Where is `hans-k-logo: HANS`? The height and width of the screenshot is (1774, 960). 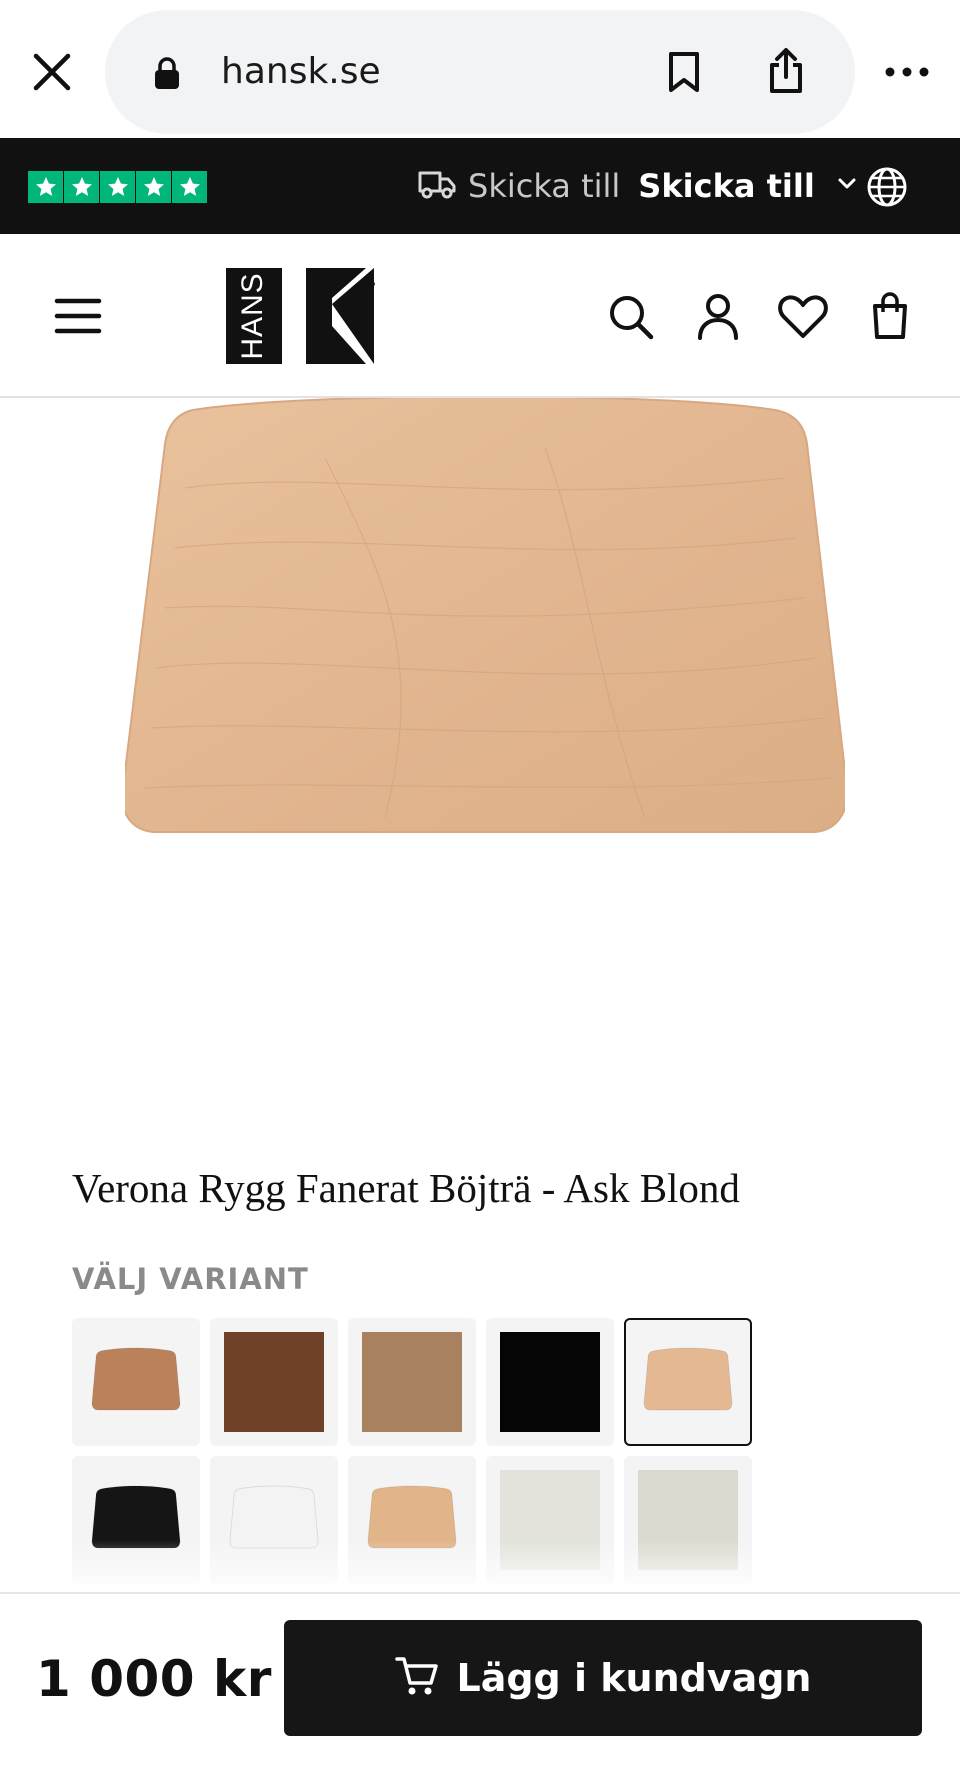 hans-k-logo: HANS is located at coordinates (301, 316).